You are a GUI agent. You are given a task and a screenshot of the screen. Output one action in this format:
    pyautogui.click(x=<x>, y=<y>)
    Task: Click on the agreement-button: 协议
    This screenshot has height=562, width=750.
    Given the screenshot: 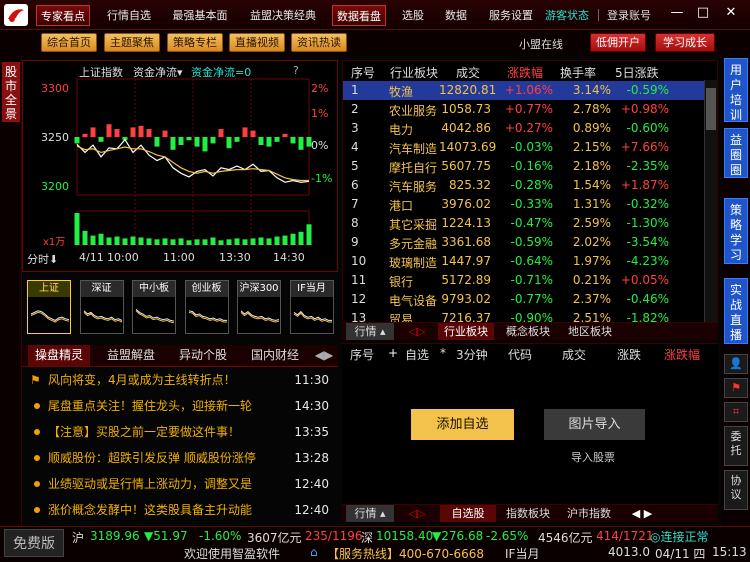 What is the action you would take?
    pyautogui.click(x=736, y=490)
    